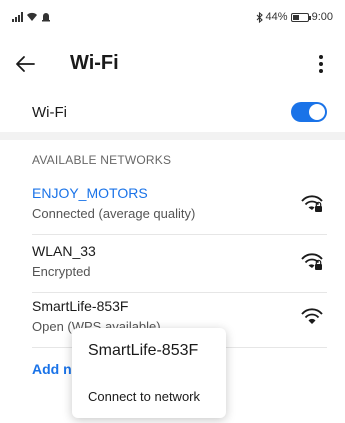 The height and width of the screenshot is (423, 345). Describe the element at coordinates (312, 316) in the screenshot. I see `wifi-signal-icon` at that location.